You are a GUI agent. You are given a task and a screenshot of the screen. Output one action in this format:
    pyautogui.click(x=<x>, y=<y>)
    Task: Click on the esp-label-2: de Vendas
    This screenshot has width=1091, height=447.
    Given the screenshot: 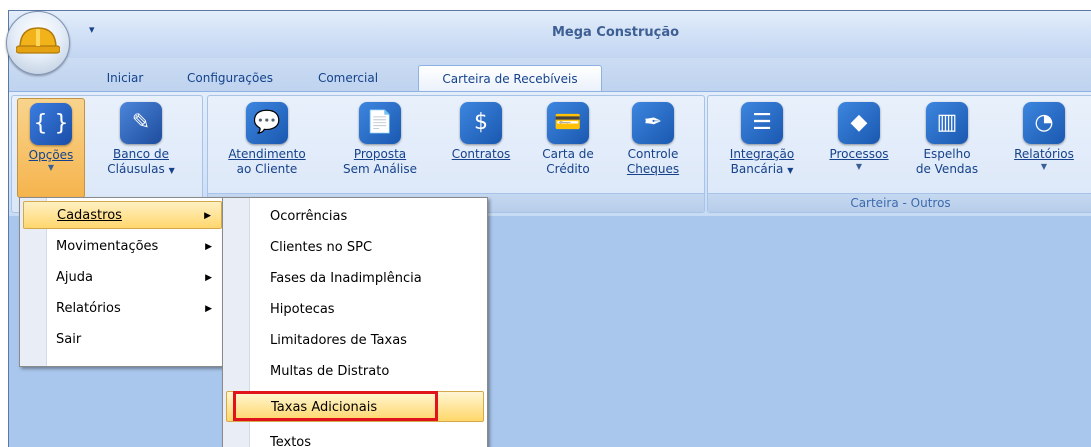 What is the action you would take?
    pyautogui.click(x=947, y=169)
    